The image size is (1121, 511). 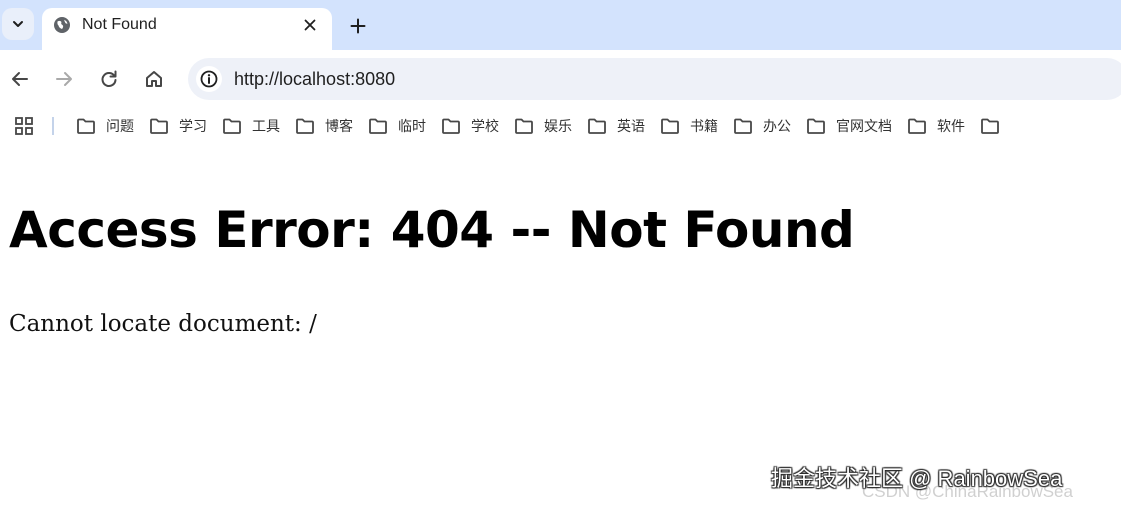 I want to click on url-text: http://localhost:8080, so click(x=314, y=79).